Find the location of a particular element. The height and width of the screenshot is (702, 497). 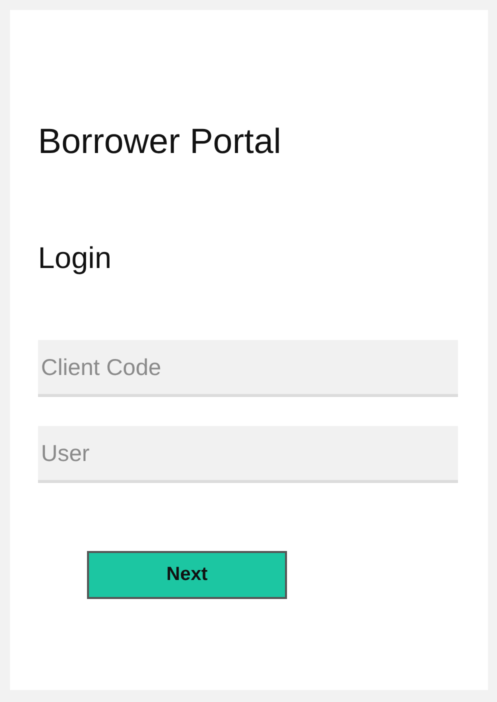

portal-title: Borrower Portal is located at coordinates (160, 142).